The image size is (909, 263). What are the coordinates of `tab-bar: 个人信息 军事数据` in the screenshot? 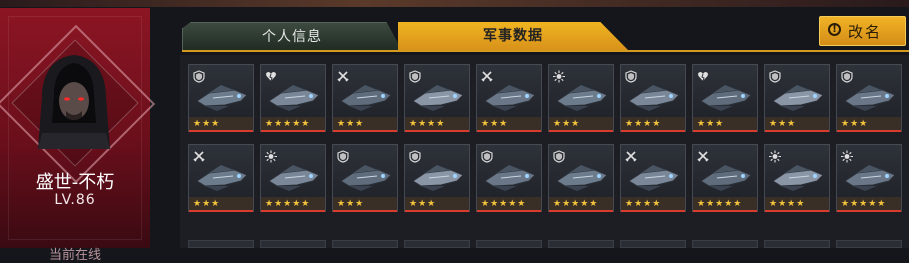 It's located at (407, 37).